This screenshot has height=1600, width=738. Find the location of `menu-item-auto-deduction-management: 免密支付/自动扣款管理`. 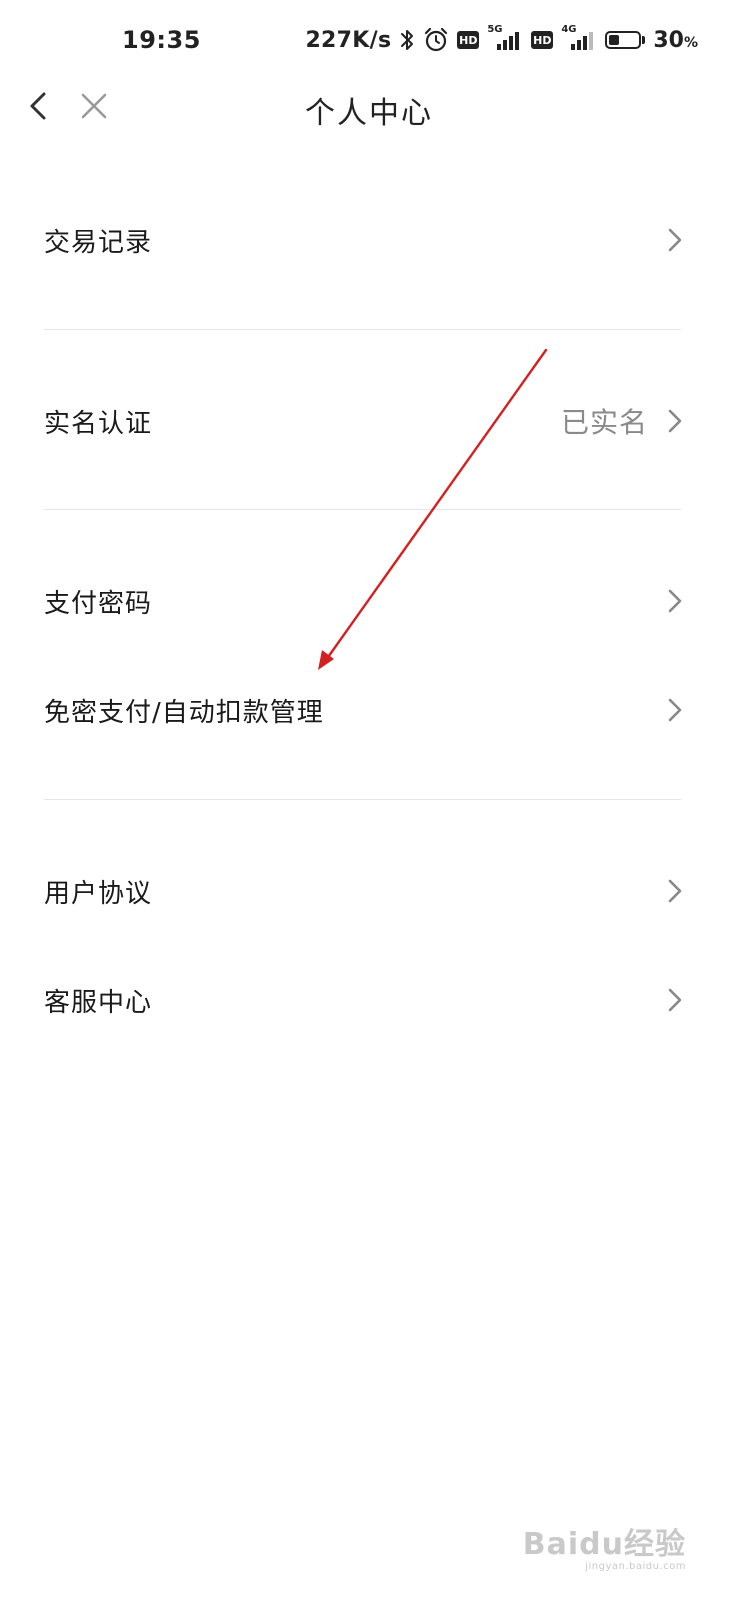

menu-item-auto-deduction-management: 免密支付/自动扣款管理 is located at coordinates (364, 710).